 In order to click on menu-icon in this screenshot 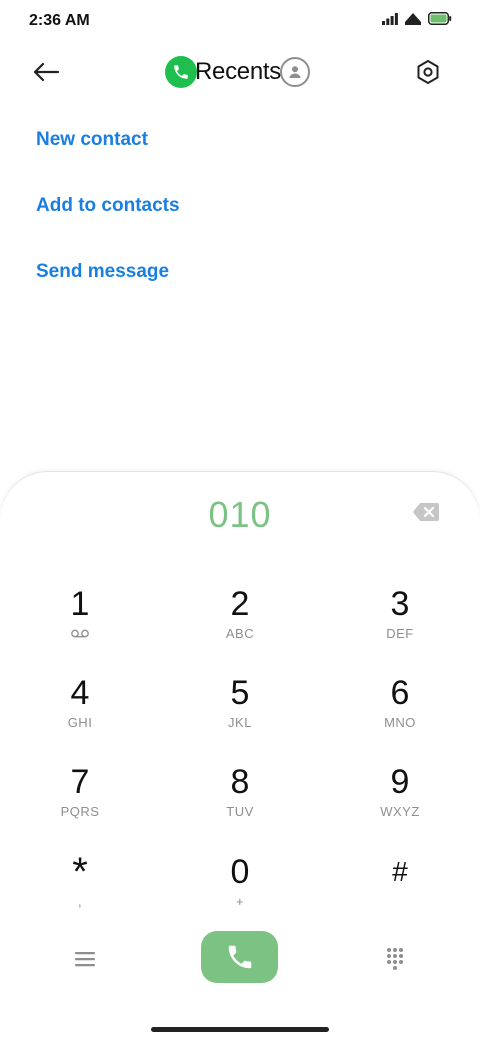, I will do `click(85, 959)`.